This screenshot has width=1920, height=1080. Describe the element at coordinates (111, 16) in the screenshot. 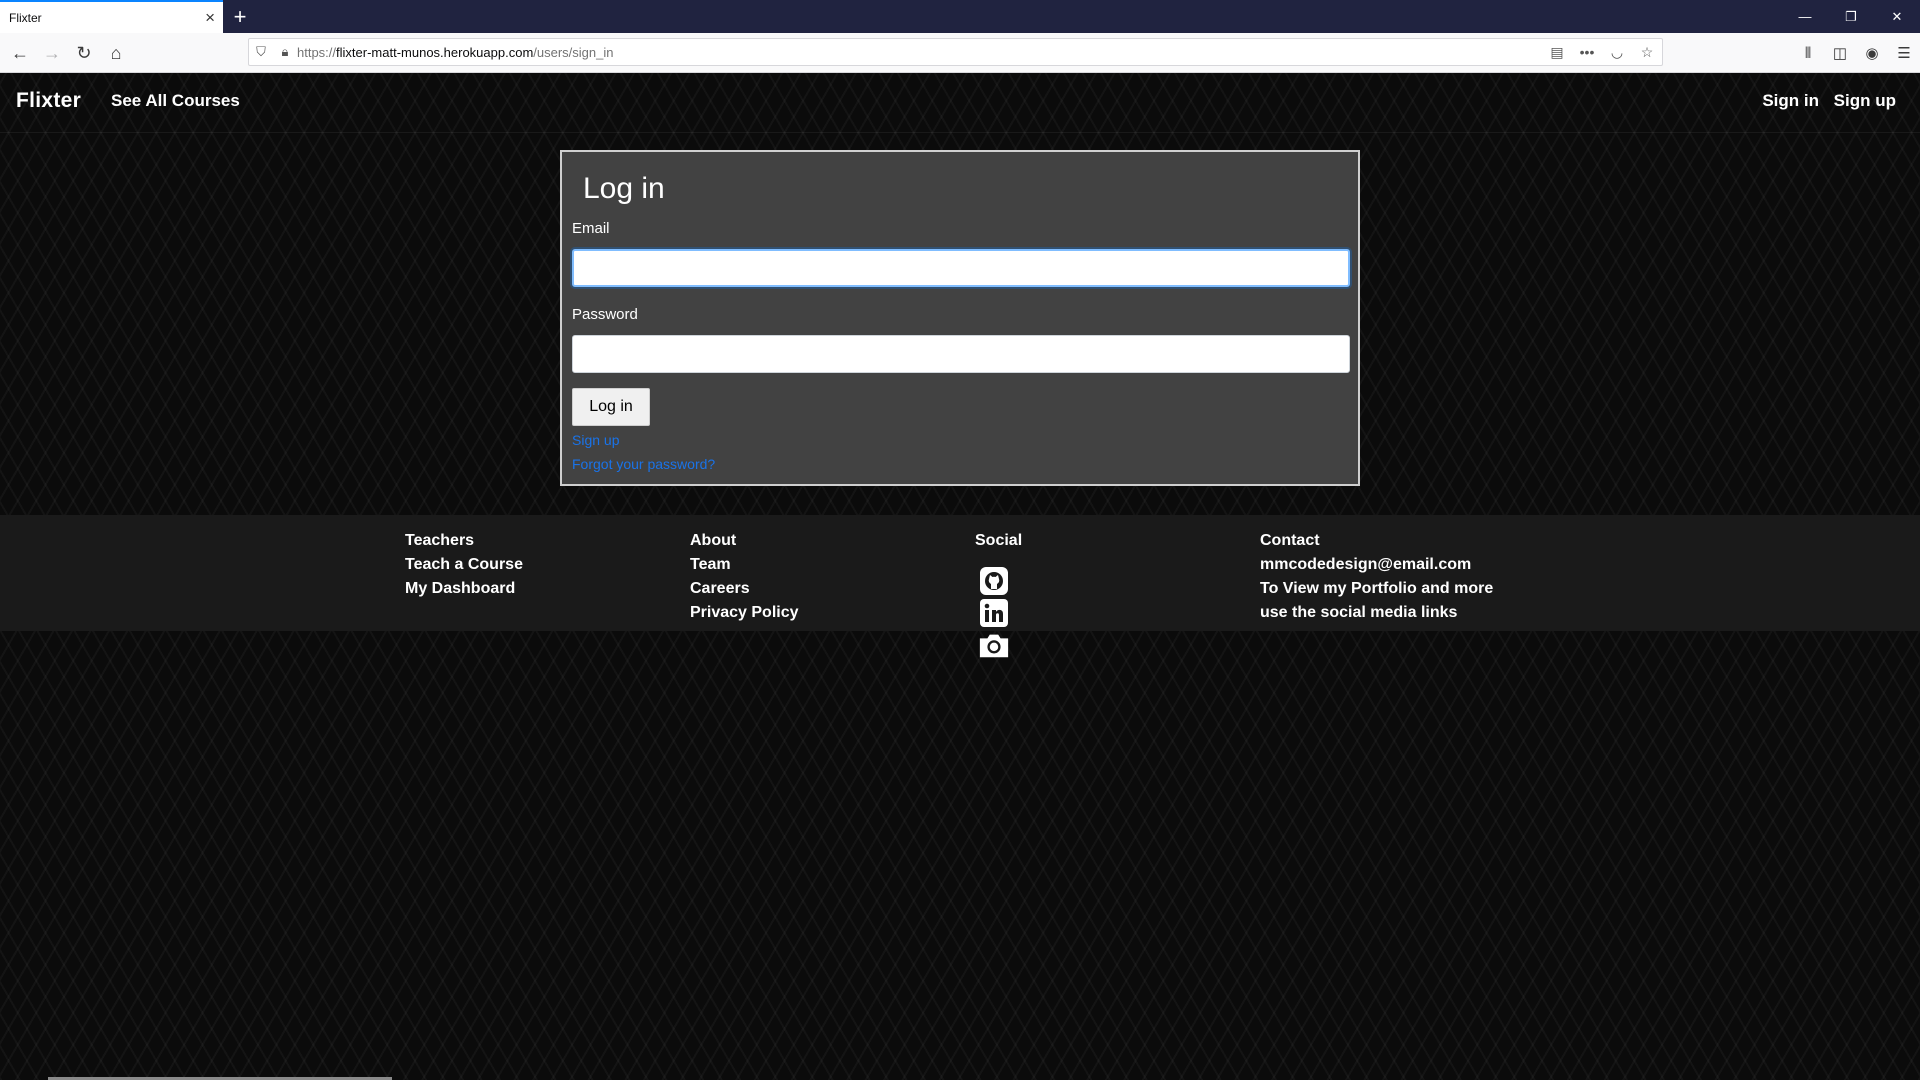

I see `browser-tab-active: Flixter ×` at that location.